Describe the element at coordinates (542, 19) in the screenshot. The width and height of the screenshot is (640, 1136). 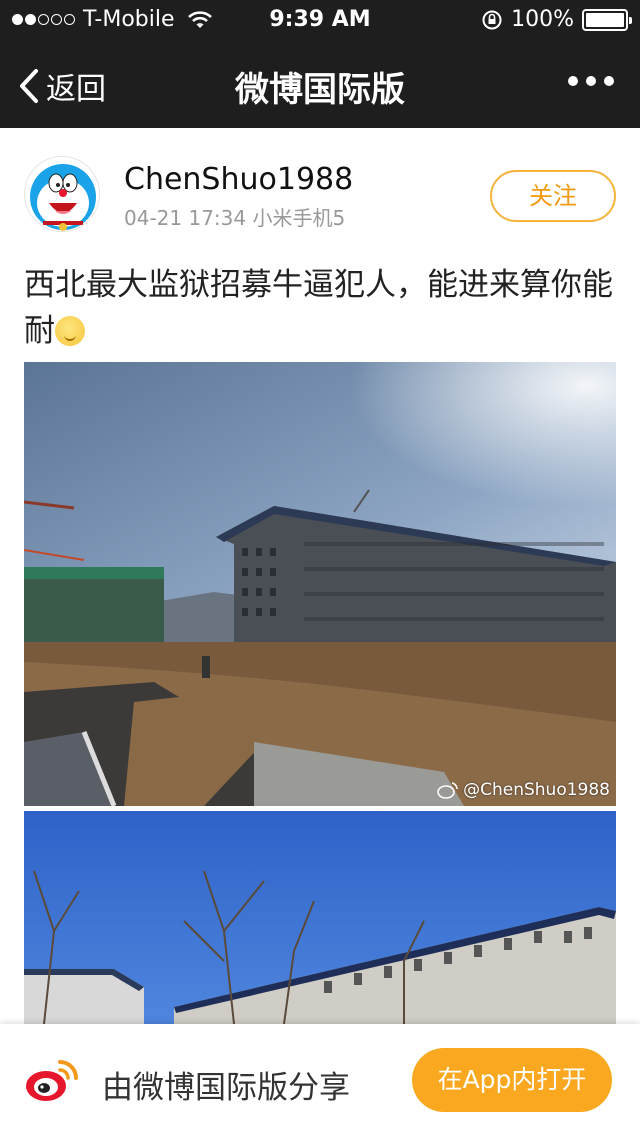
I see `battery-percent: 100%` at that location.